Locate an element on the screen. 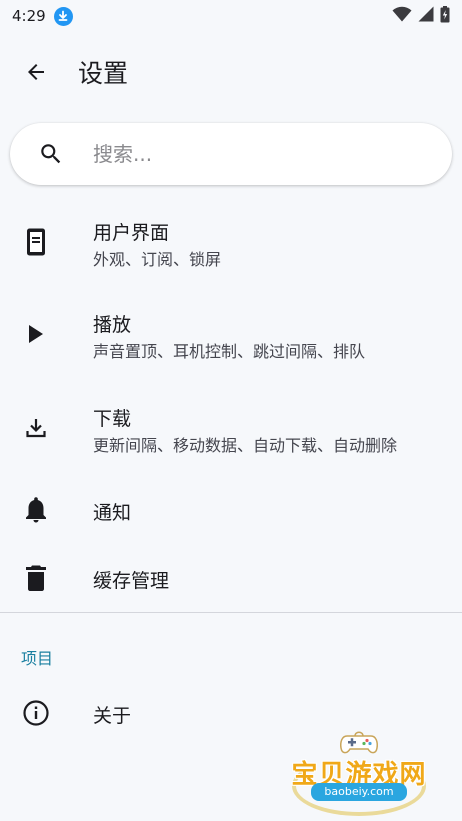  trash-icon is located at coordinates (36, 578).